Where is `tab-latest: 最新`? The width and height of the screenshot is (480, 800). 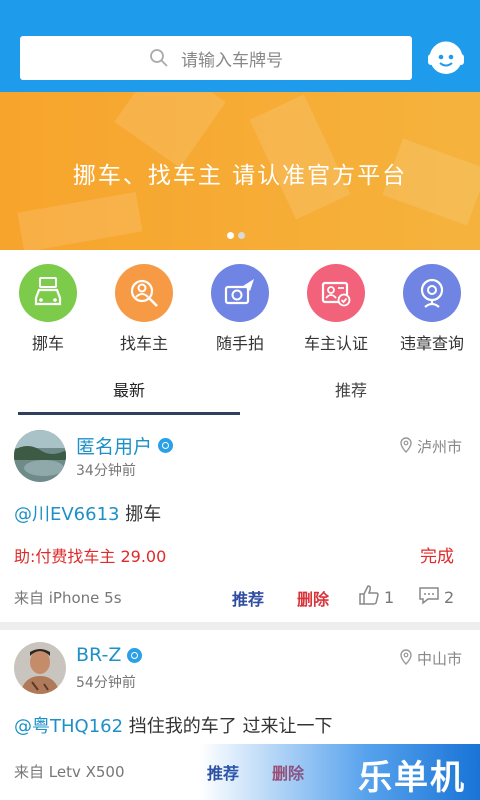
tab-latest: 最新 is located at coordinates (129, 392).